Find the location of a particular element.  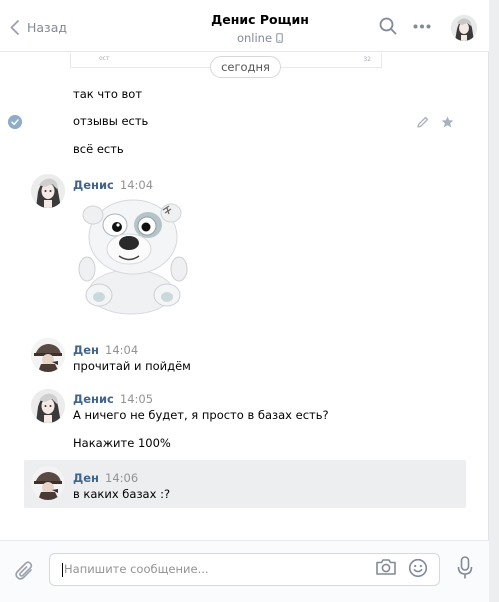

peer-avatar is located at coordinates (464, 28).